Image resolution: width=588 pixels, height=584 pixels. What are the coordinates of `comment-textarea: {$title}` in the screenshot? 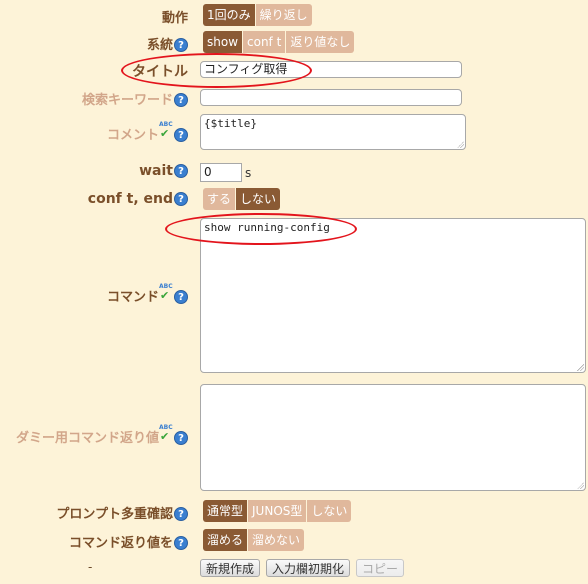 It's located at (333, 132).